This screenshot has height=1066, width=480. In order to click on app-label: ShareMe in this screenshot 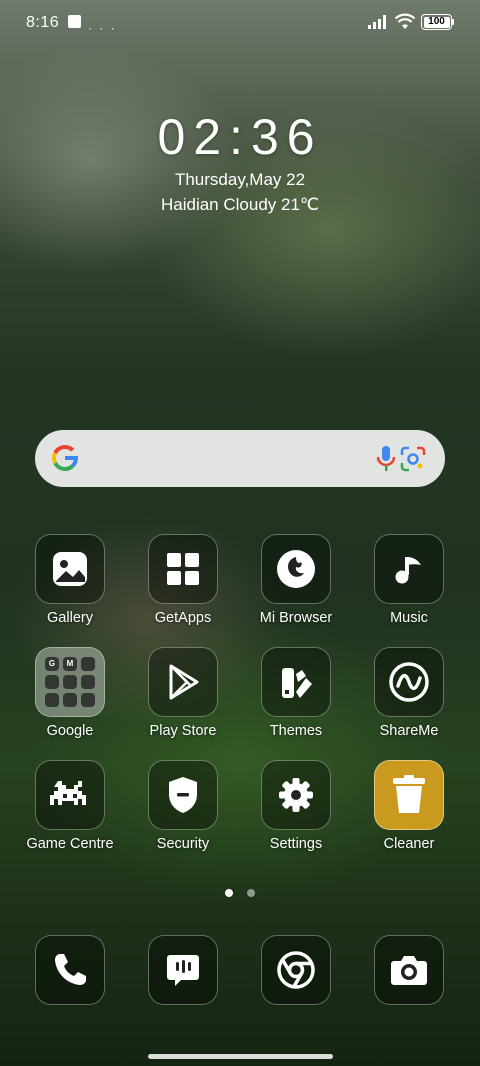, I will do `click(409, 731)`.